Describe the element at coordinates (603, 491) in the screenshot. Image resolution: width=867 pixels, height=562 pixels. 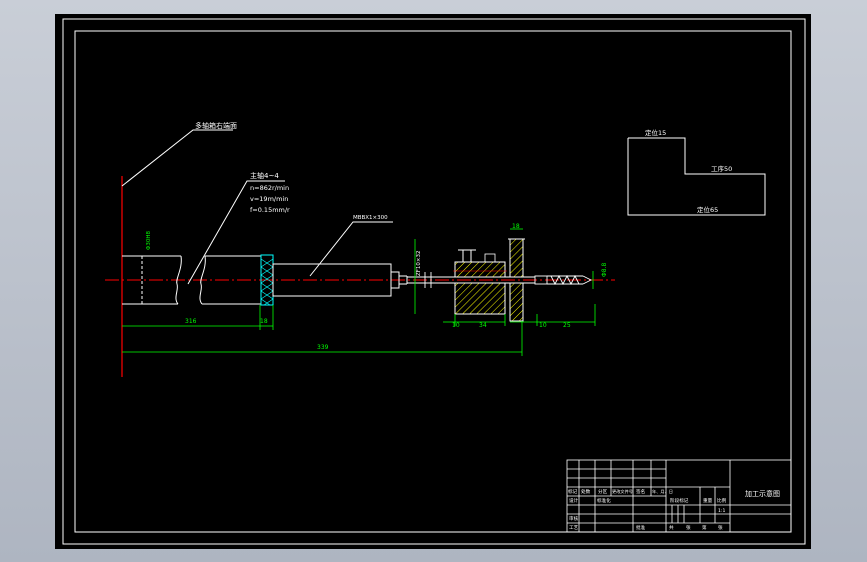
I see `title-block-header: 分区` at that location.